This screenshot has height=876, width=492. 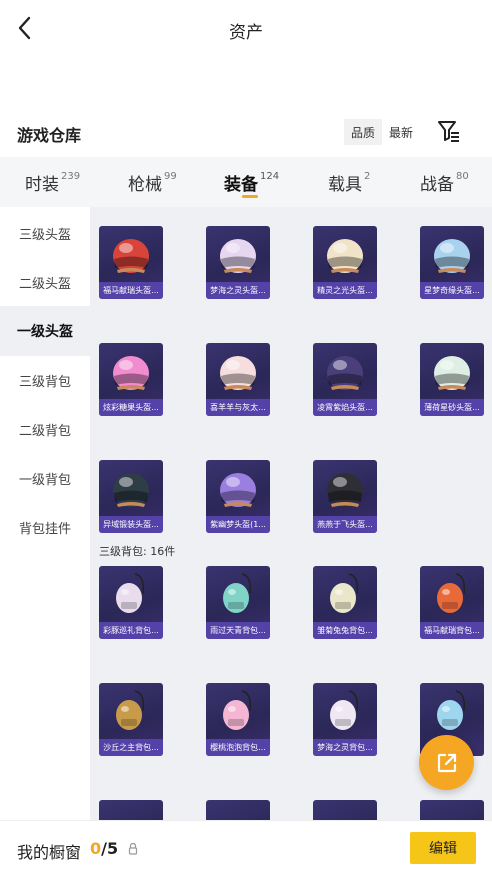 What do you see at coordinates (367, 176) in the screenshot?
I see `tab-count: 2` at bounding box center [367, 176].